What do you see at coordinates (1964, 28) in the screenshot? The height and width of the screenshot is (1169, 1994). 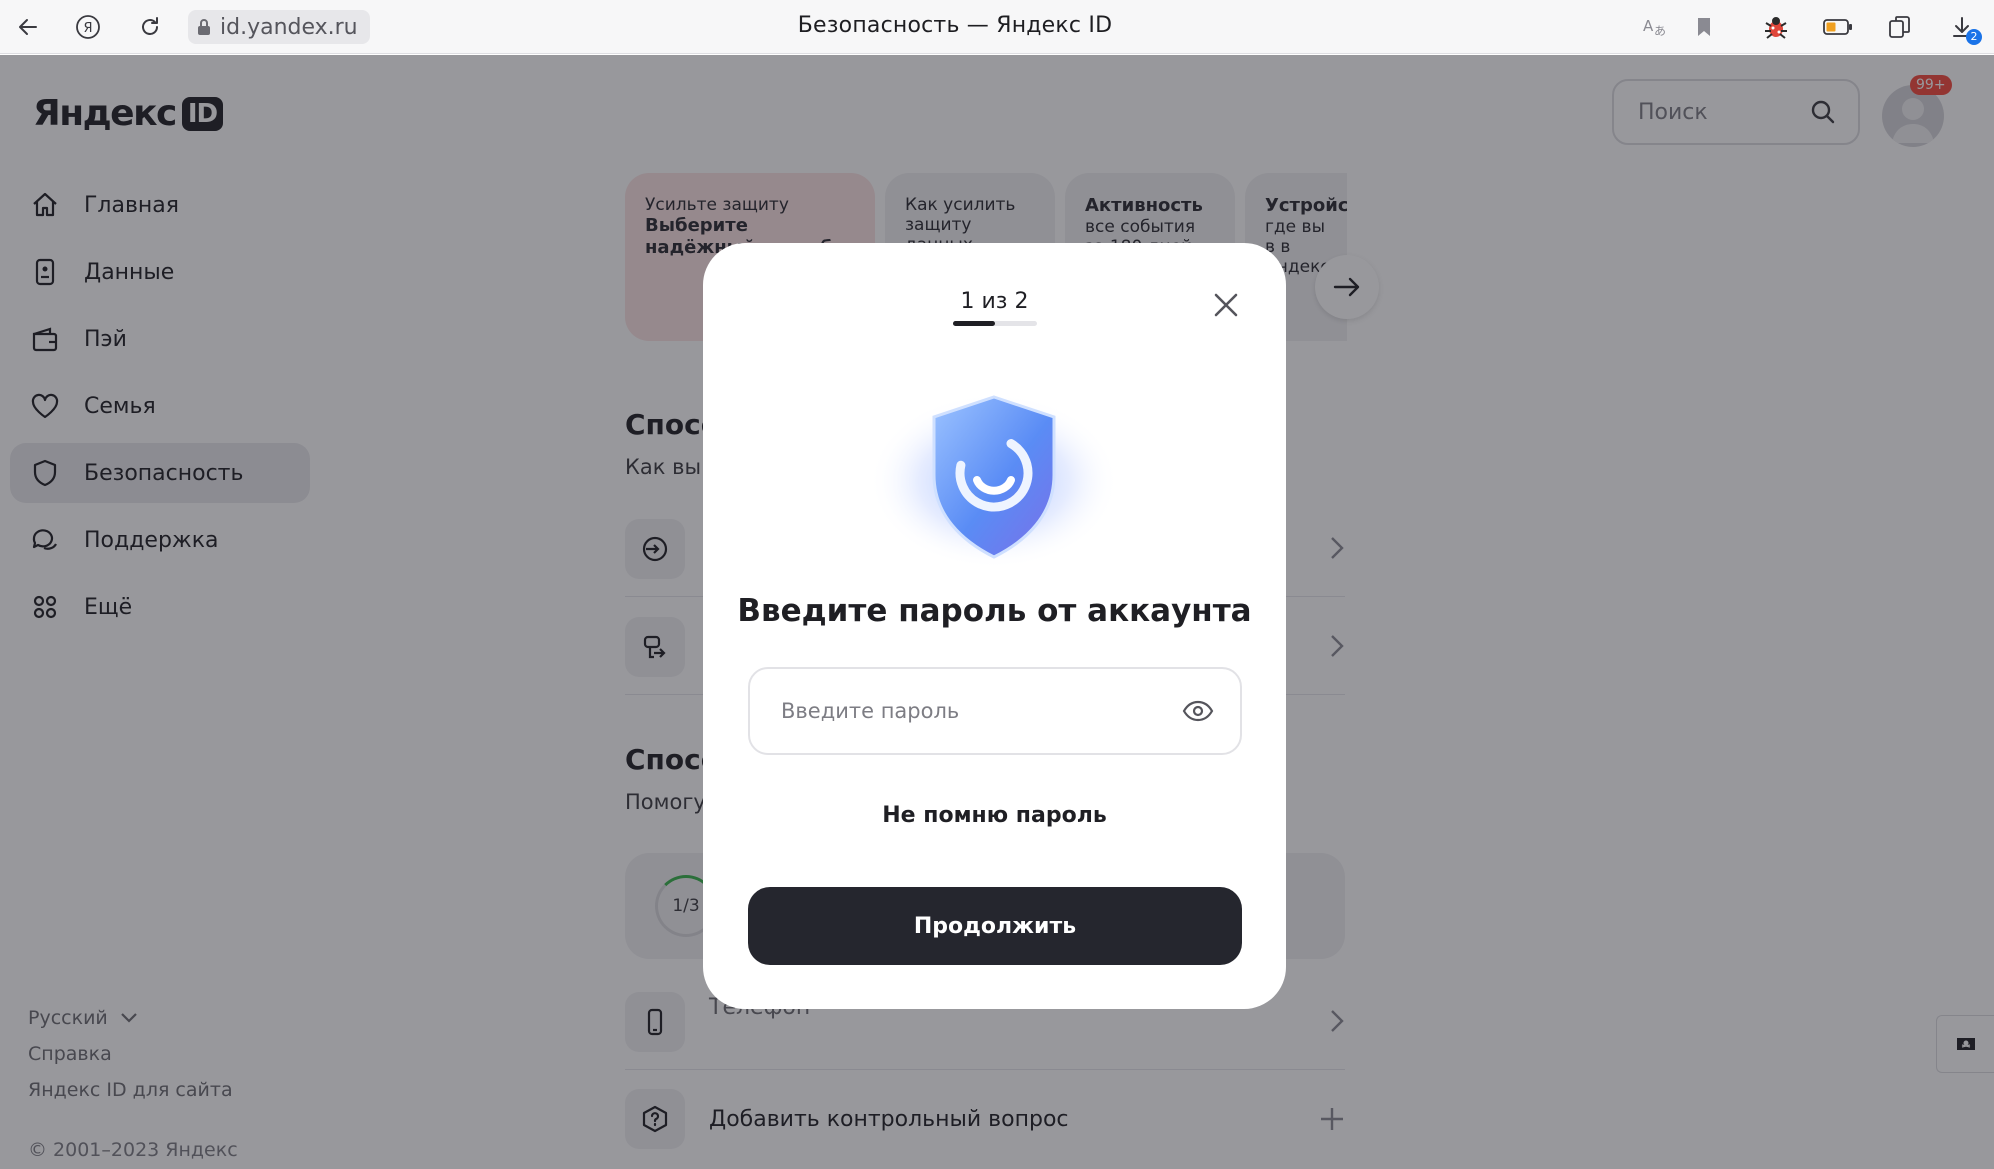 I see `downloads-icon: 2` at bounding box center [1964, 28].